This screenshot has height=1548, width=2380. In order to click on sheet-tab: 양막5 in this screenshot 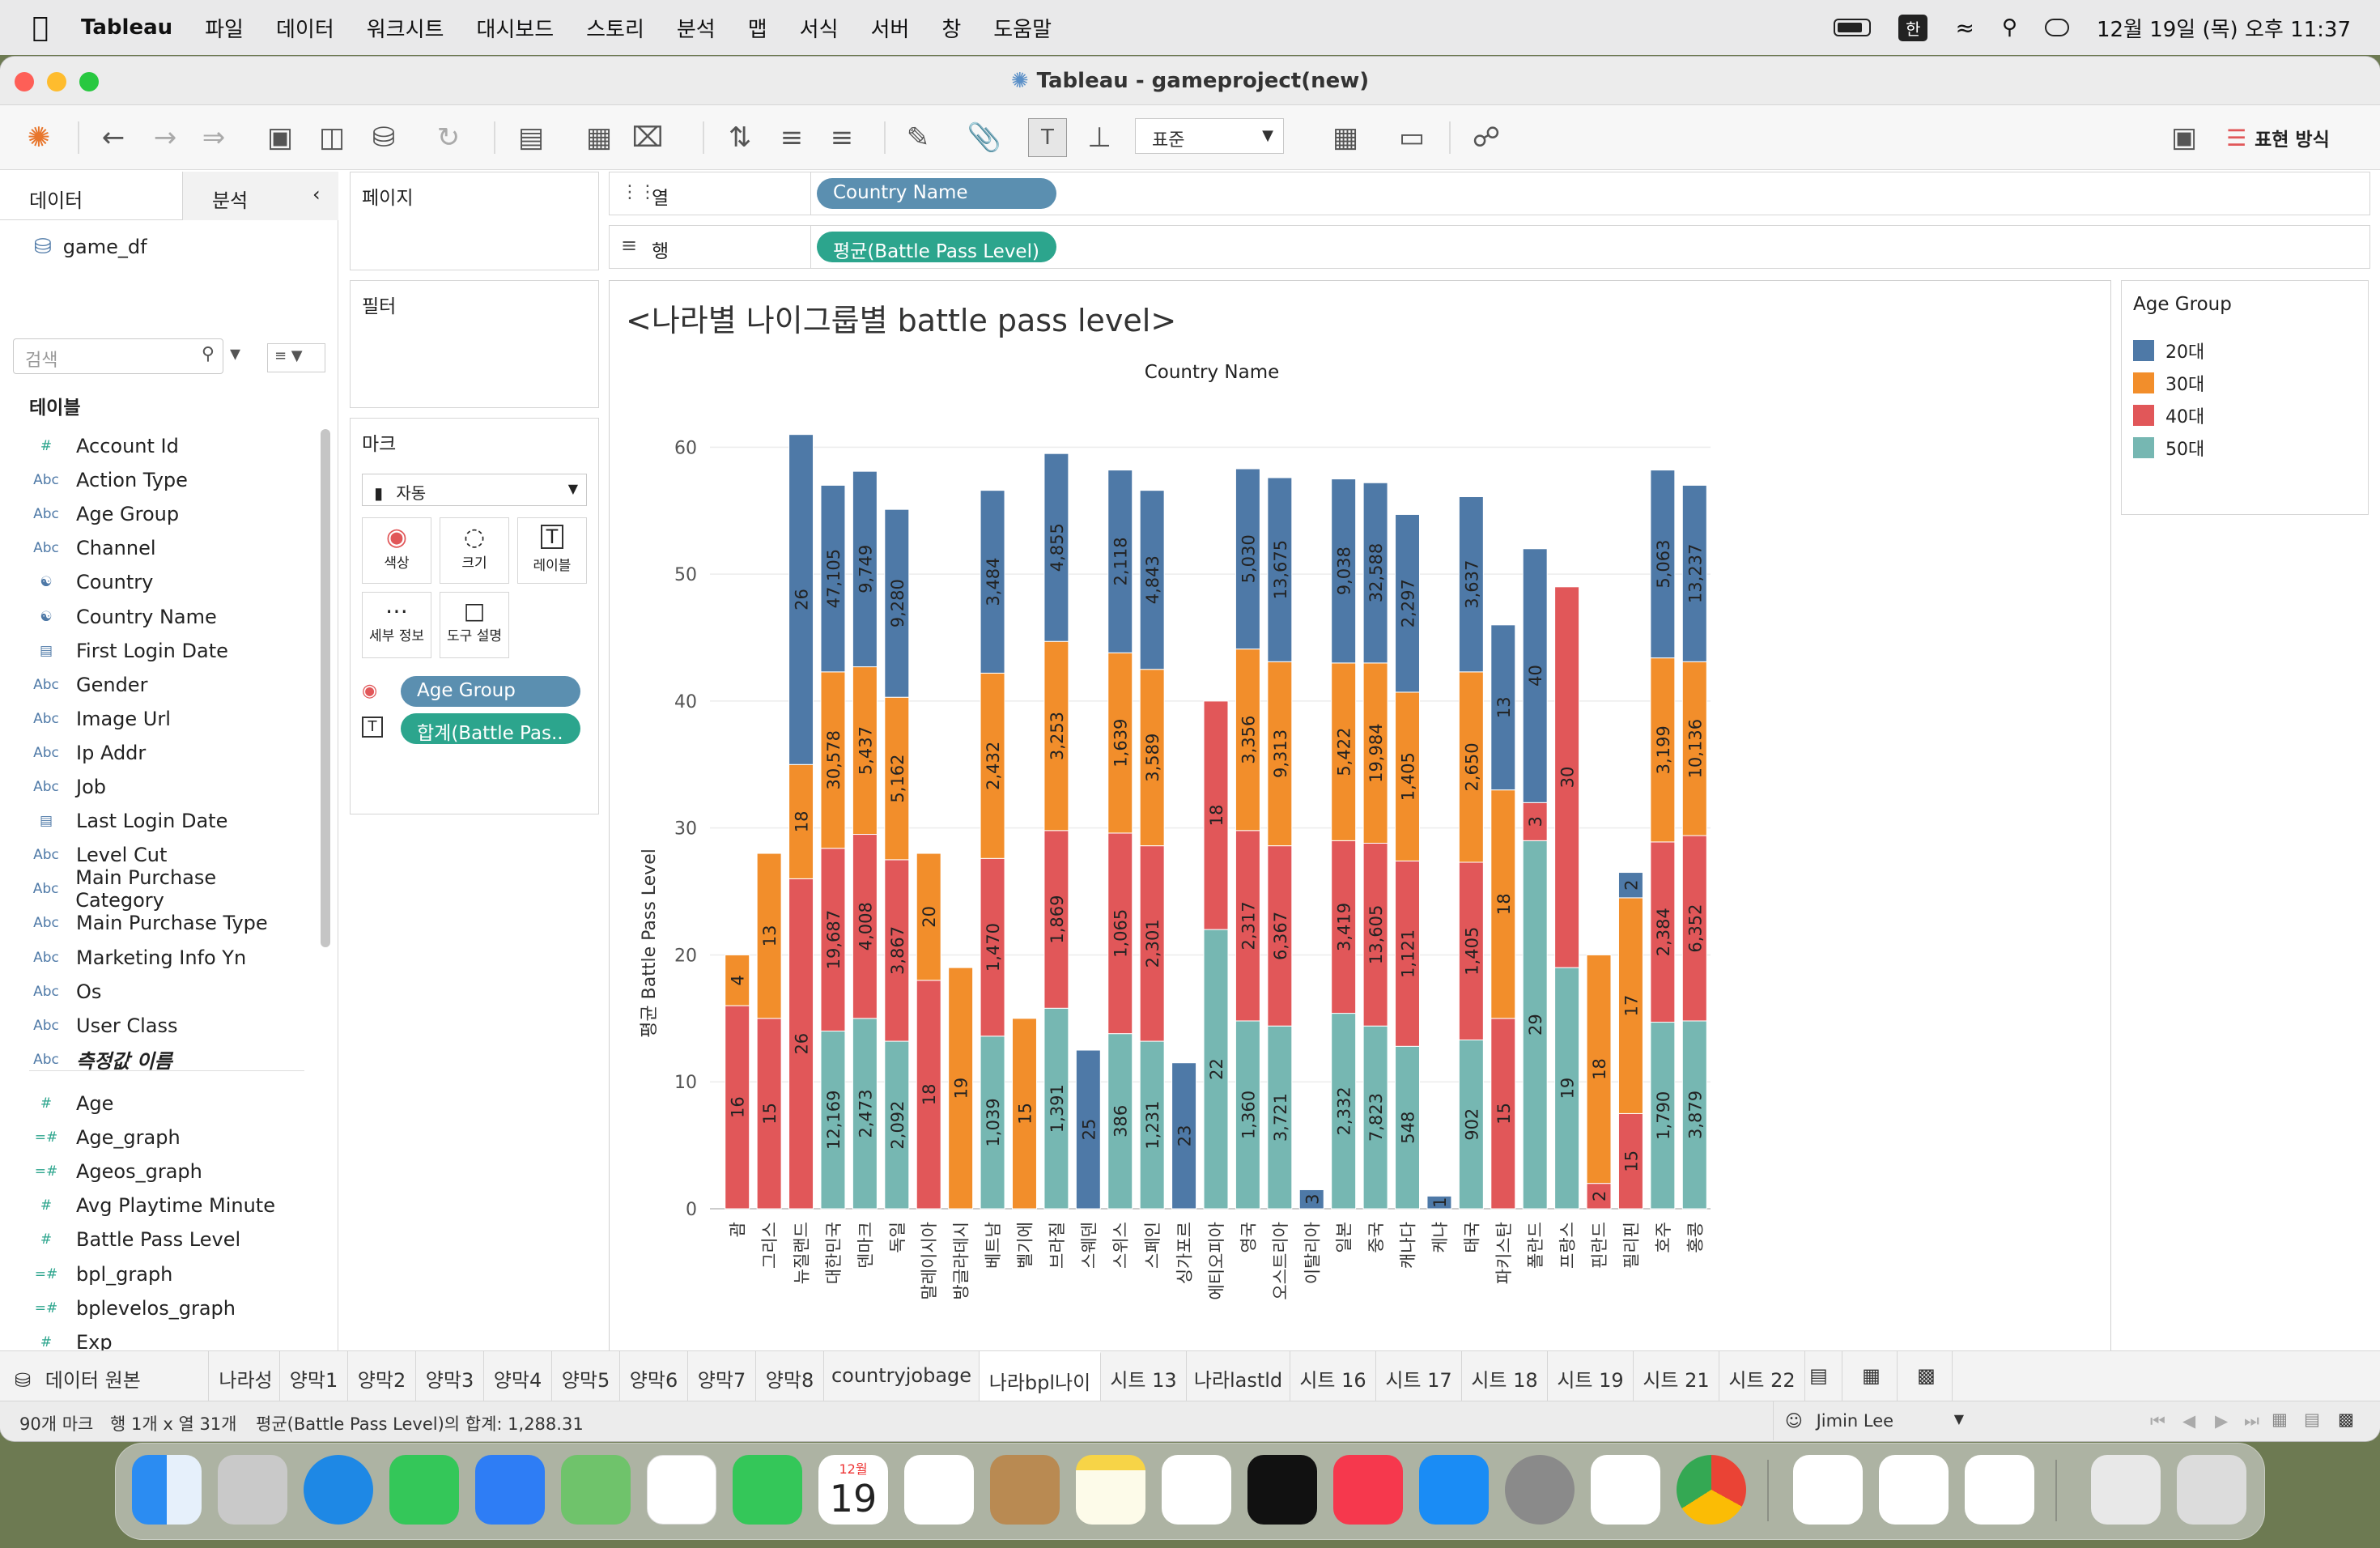, I will do `click(586, 1376)`.